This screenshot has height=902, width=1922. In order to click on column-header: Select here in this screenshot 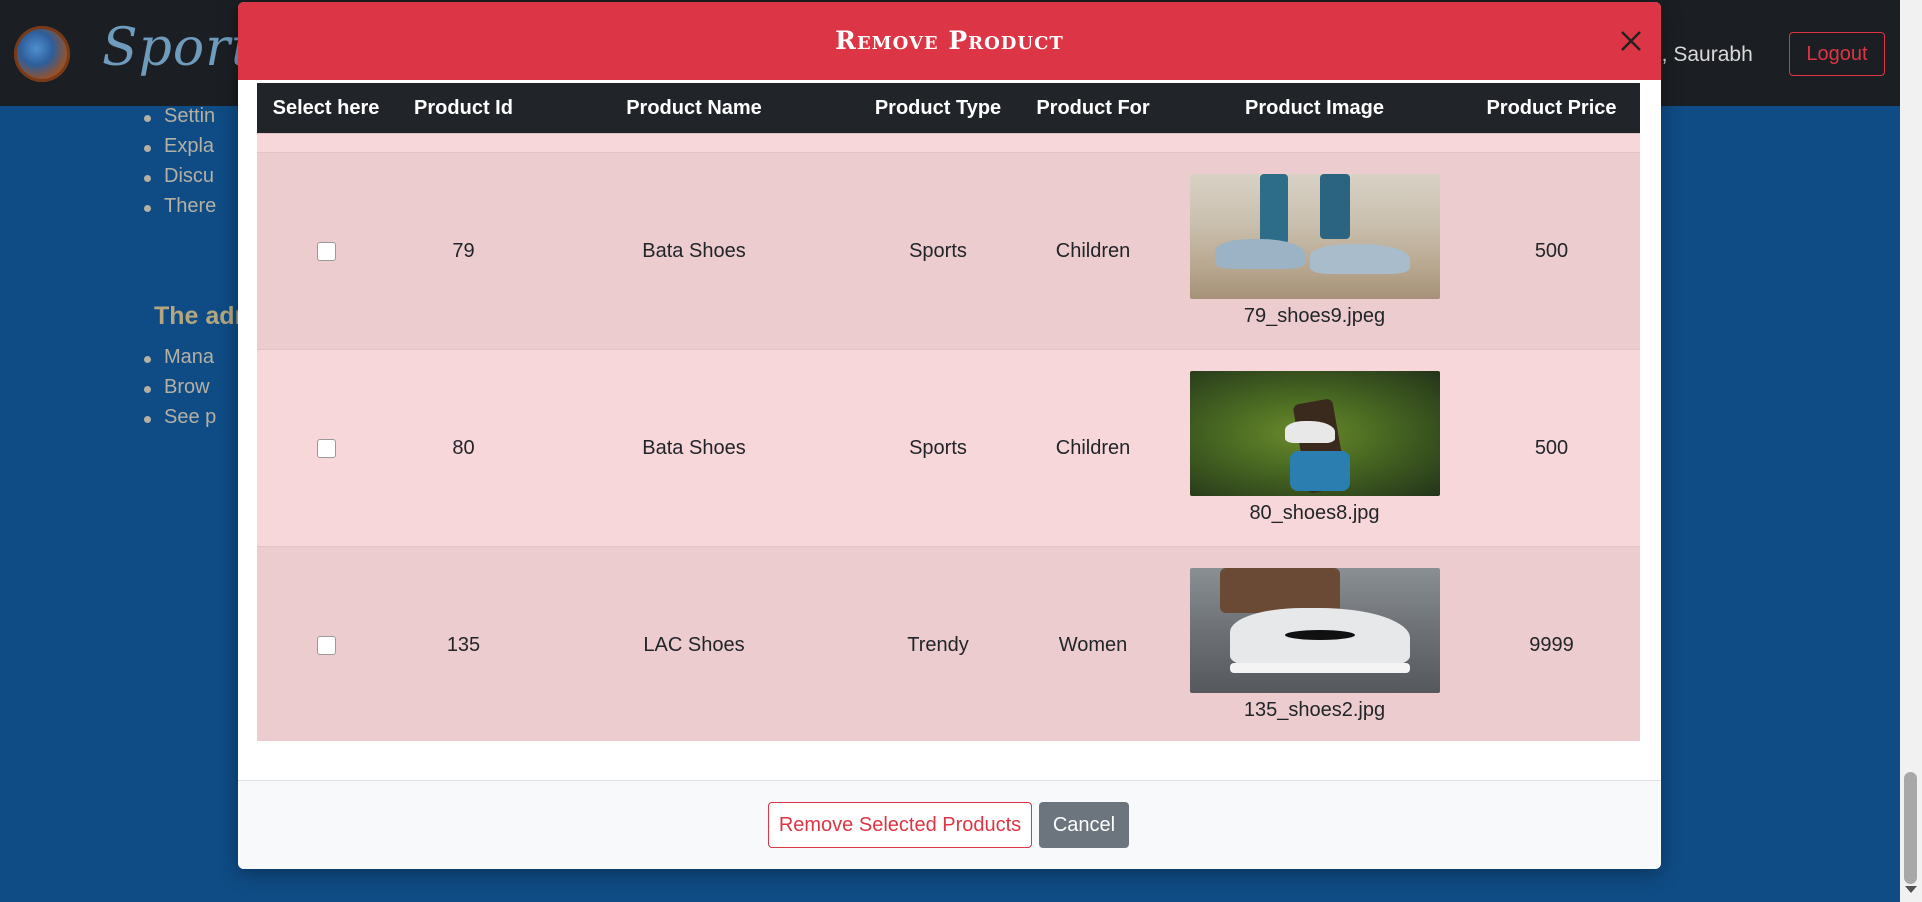, I will do `click(326, 108)`.